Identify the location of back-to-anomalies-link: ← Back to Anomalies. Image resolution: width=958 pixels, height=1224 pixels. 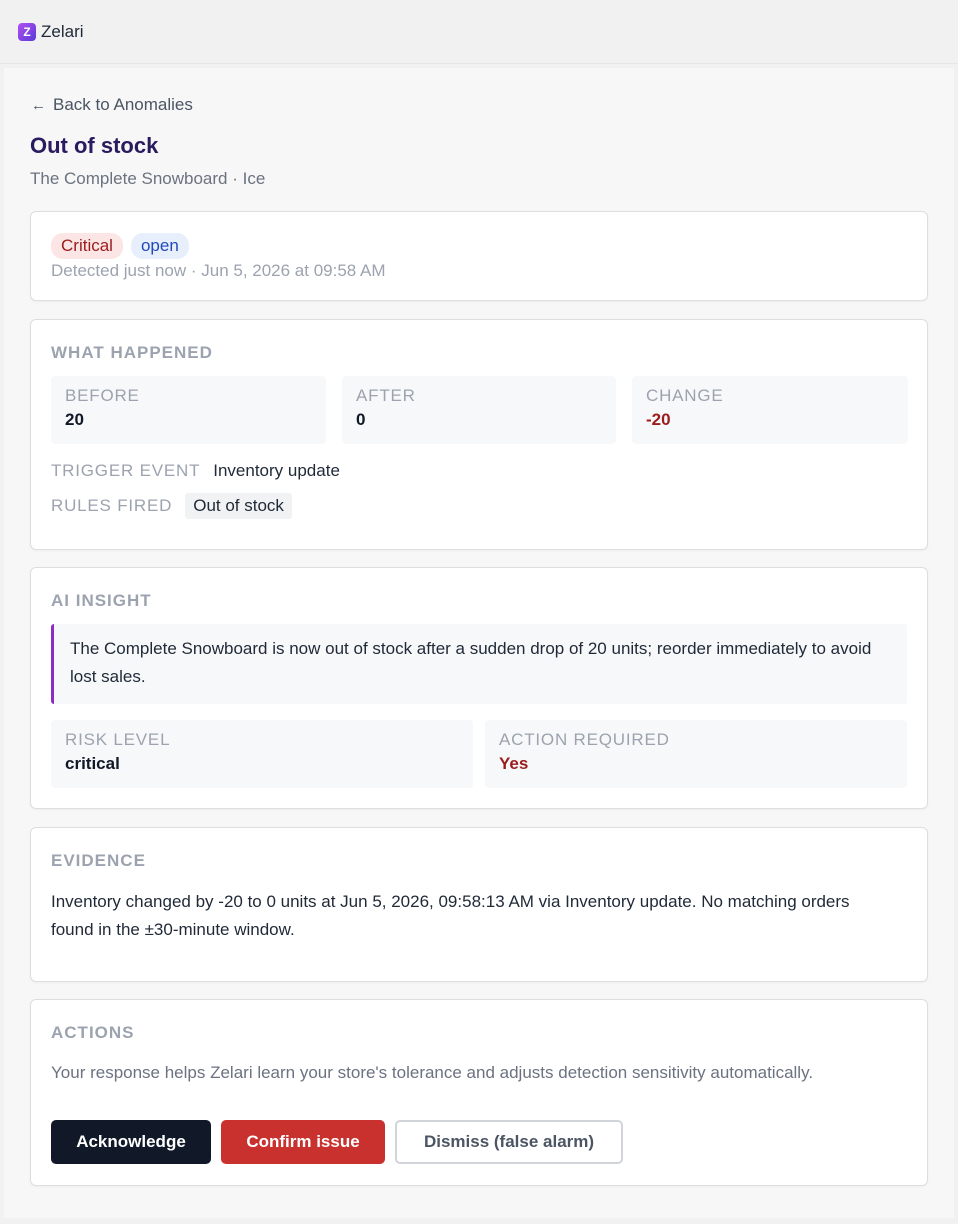
(479, 105).